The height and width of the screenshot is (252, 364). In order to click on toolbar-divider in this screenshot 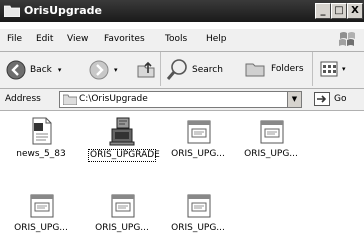, I will do `click(160, 69)`.